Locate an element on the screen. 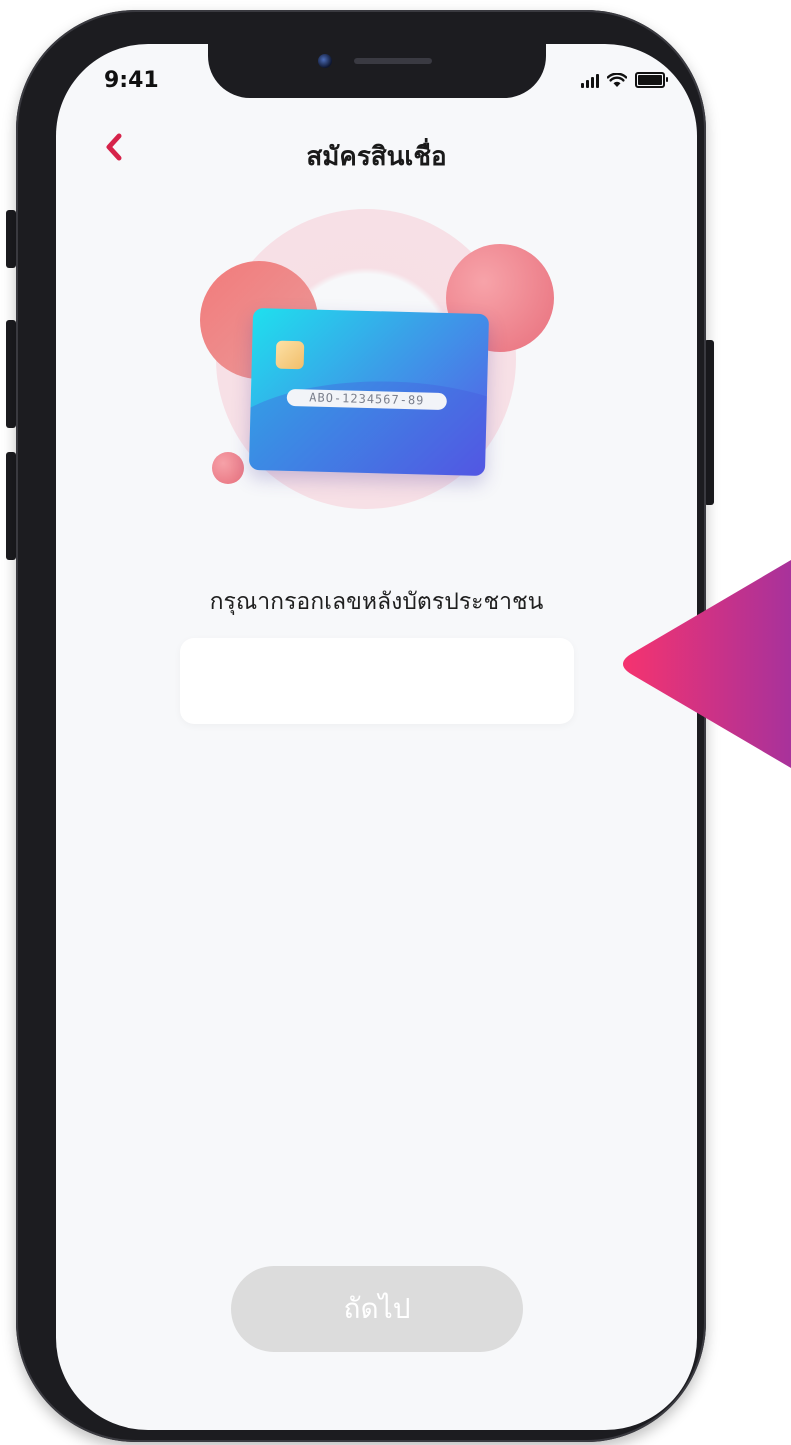  status-icons is located at coordinates (624, 80).